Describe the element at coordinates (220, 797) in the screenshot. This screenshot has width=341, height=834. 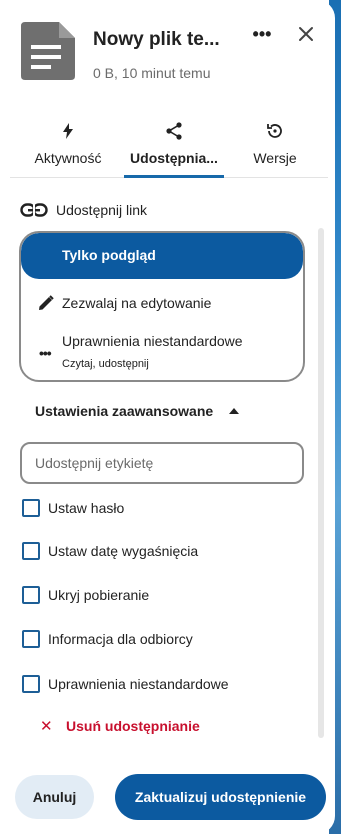
I see `update-share-button: Zaktualizuj udostępnienie` at that location.